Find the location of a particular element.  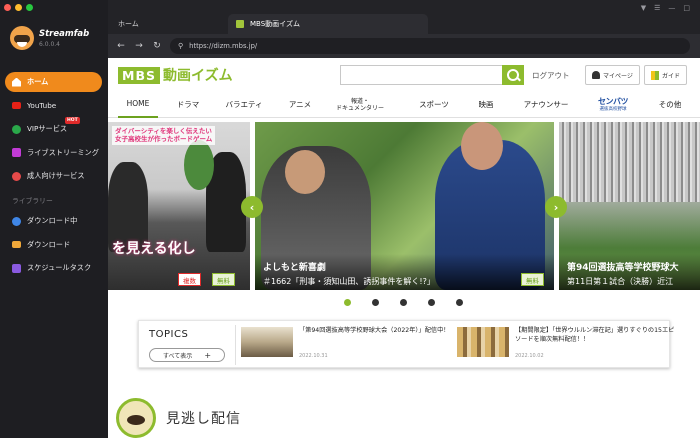

window-tools: ▼ ☰ — □ is located at coordinates (665, 8).